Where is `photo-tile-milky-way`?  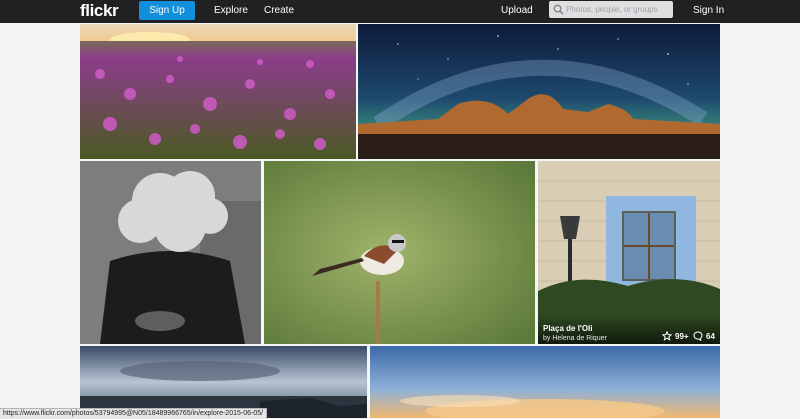
photo-tile-milky-way is located at coordinates (539, 91).